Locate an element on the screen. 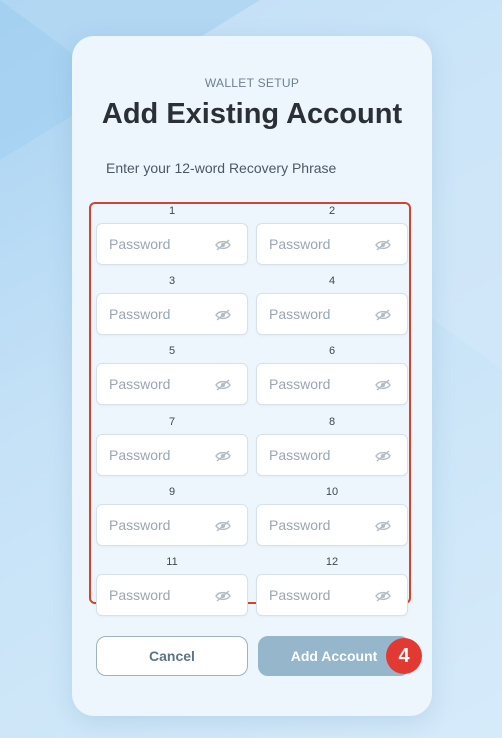 The height and width of the screenshot is (738, 502). recovery-word-1: 1 Password is located at coordinates (172, 242).